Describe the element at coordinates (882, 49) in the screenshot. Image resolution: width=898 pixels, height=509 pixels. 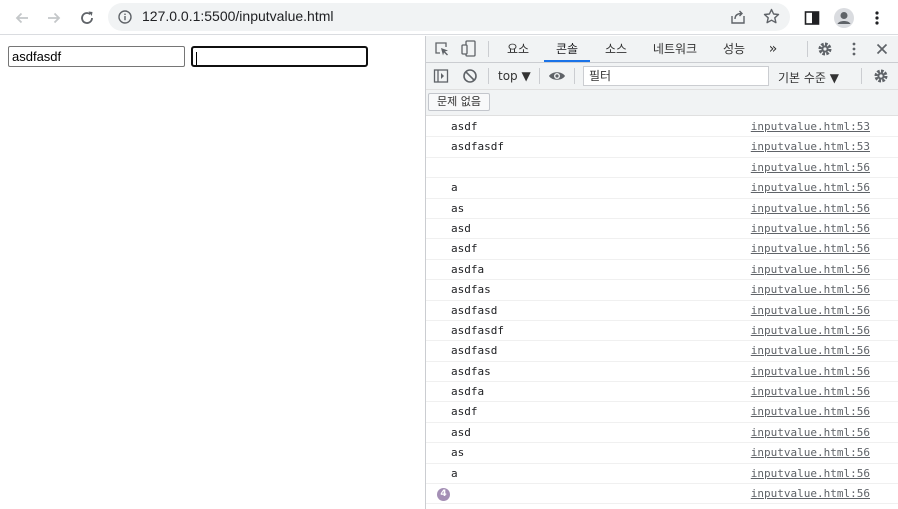
I see `close-icon` at that location.